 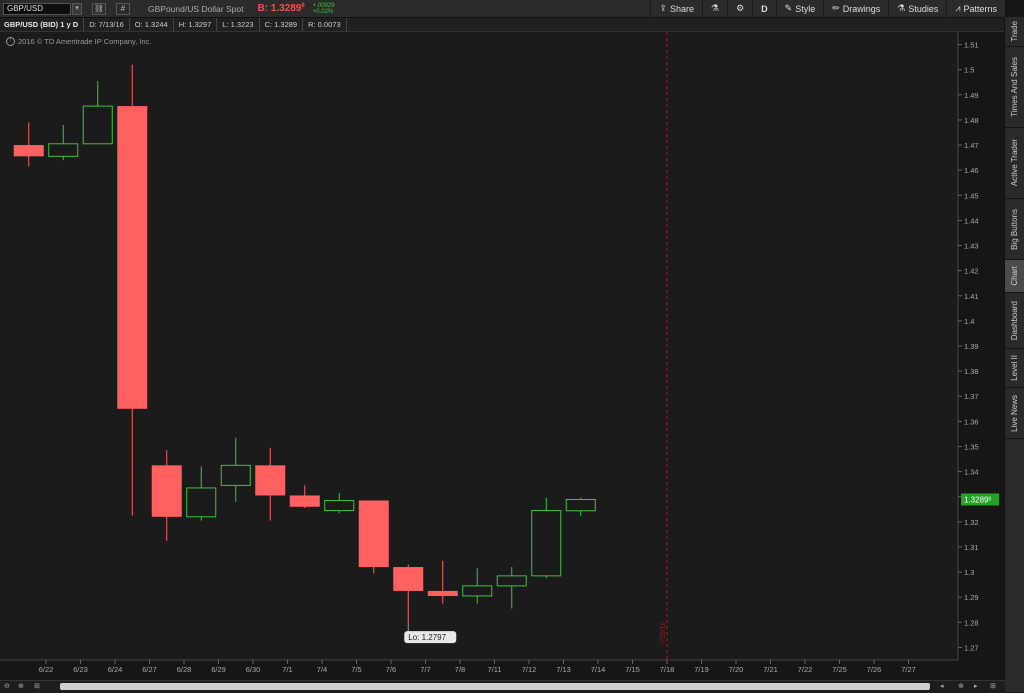 I want to click on x-tick-label: 7/18, so click(x=667, y=669).